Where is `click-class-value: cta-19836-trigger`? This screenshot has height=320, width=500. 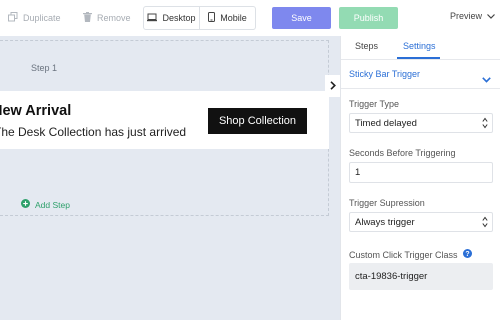
click-class-value: cta-19836-trigger is located at coordinates (391, 276).